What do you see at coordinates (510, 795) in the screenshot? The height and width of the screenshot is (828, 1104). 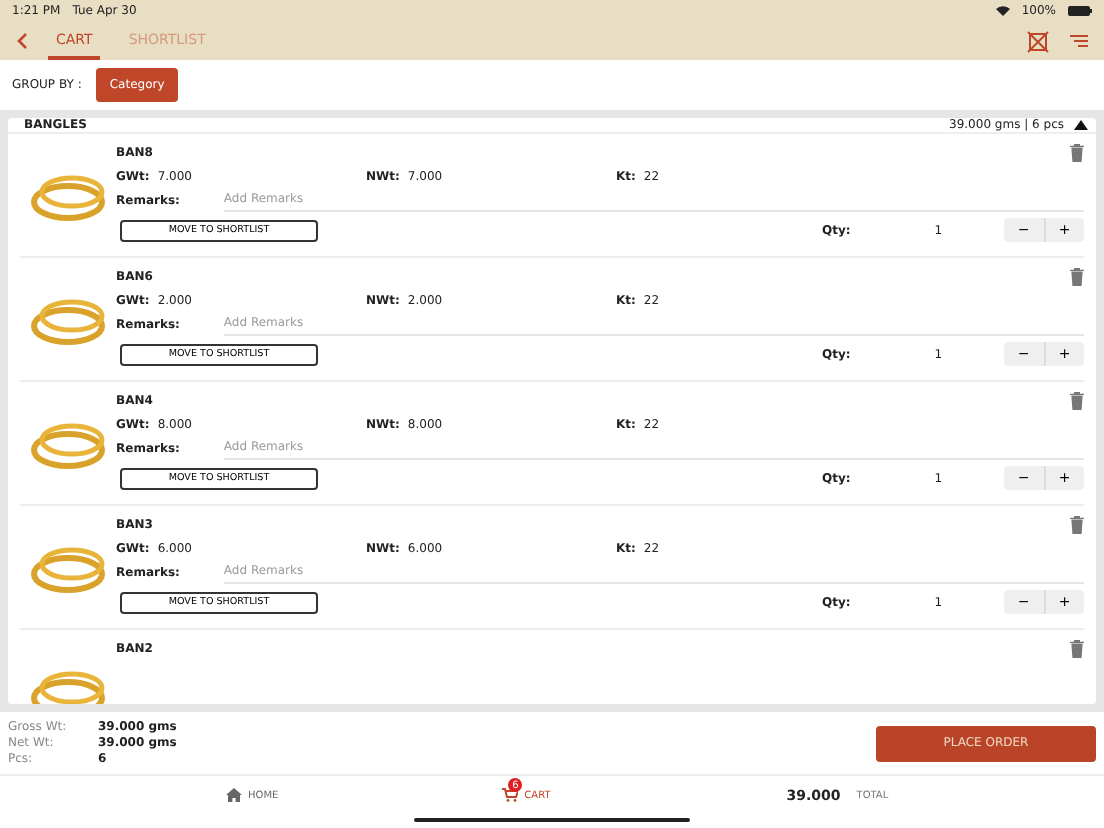 I see `cart-icon` at bounding box center [510, 795].